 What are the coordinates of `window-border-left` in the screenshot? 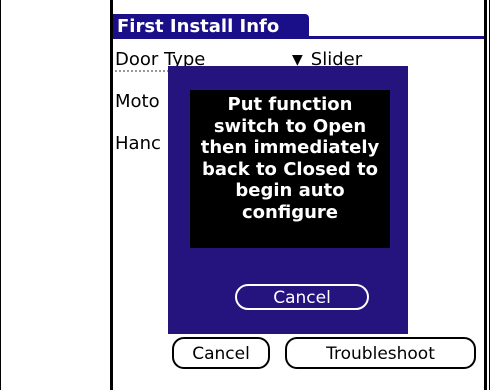 It's located at (0, 195).